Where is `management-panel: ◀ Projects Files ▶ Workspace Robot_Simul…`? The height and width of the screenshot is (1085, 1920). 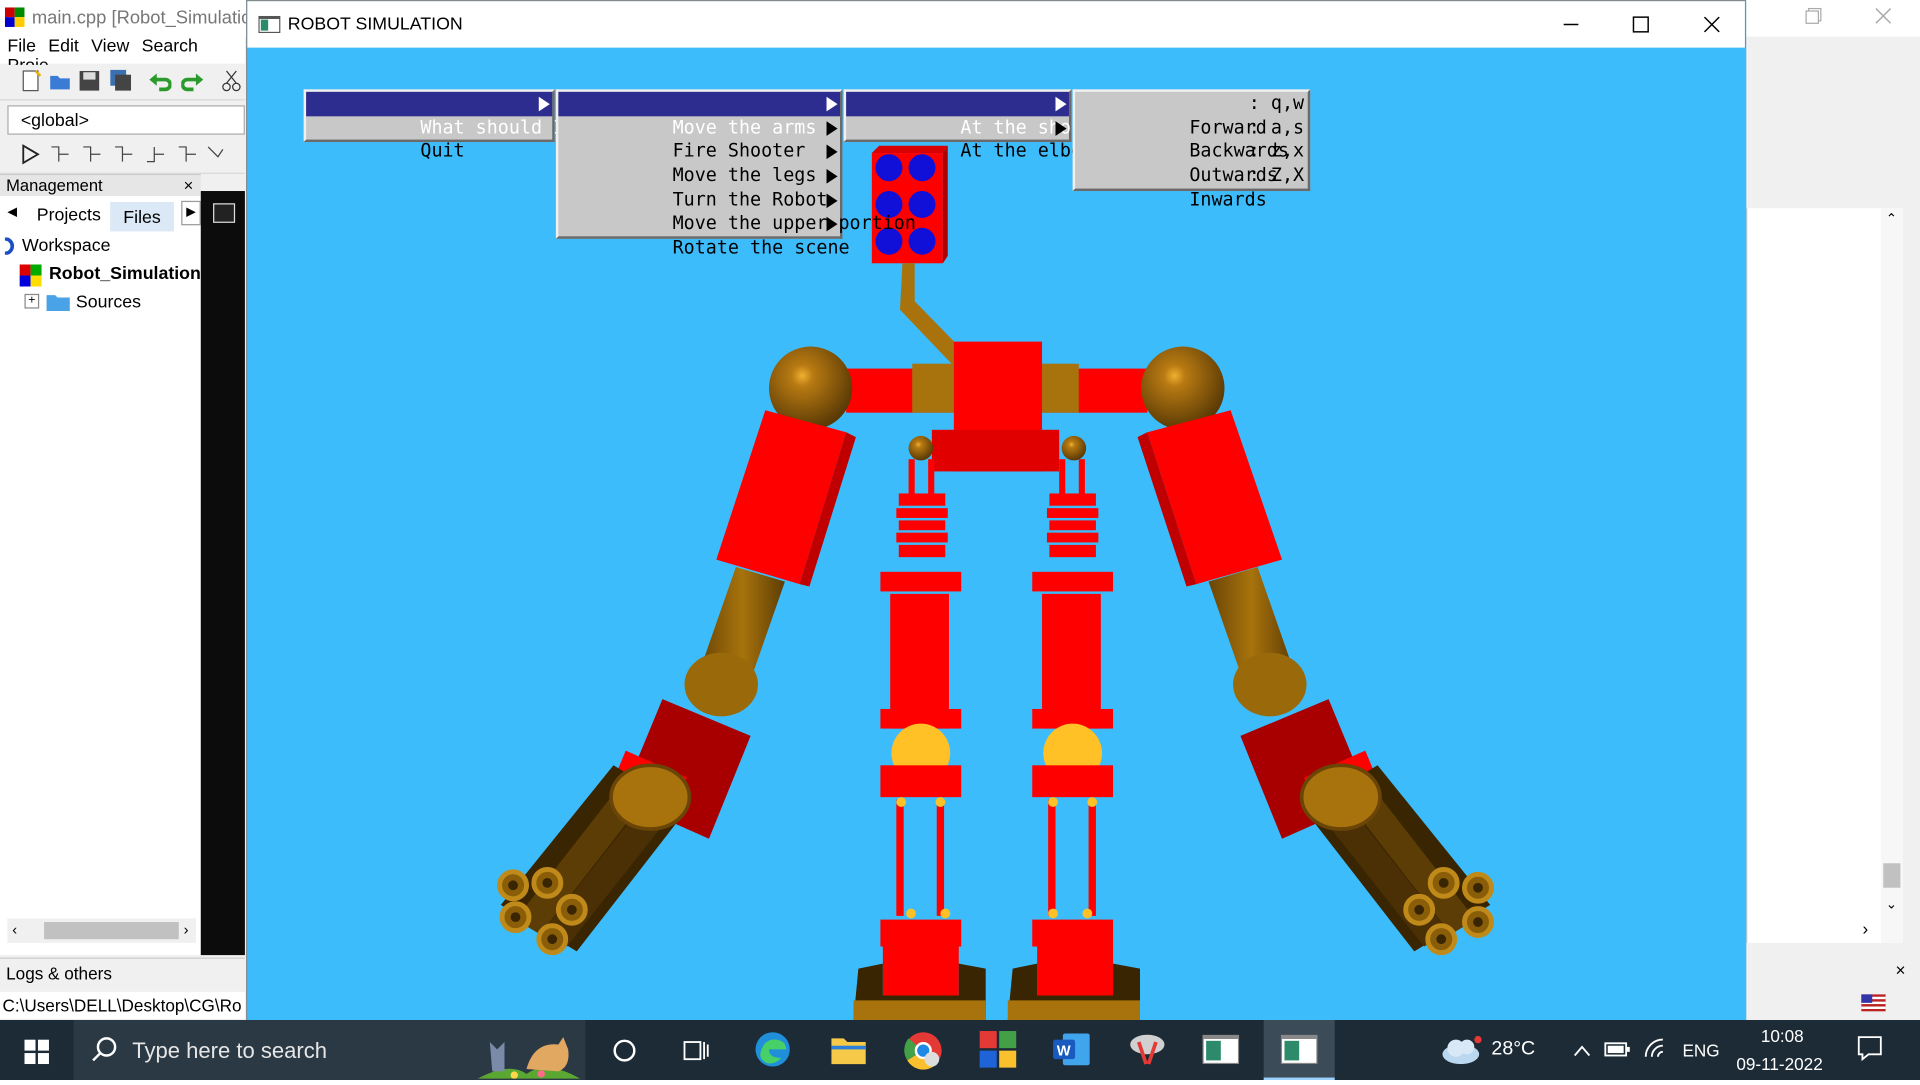 management-panel: ◀ Projects Files ▶ Workspace Robot_Simul… is located at coordinates (101, 575).